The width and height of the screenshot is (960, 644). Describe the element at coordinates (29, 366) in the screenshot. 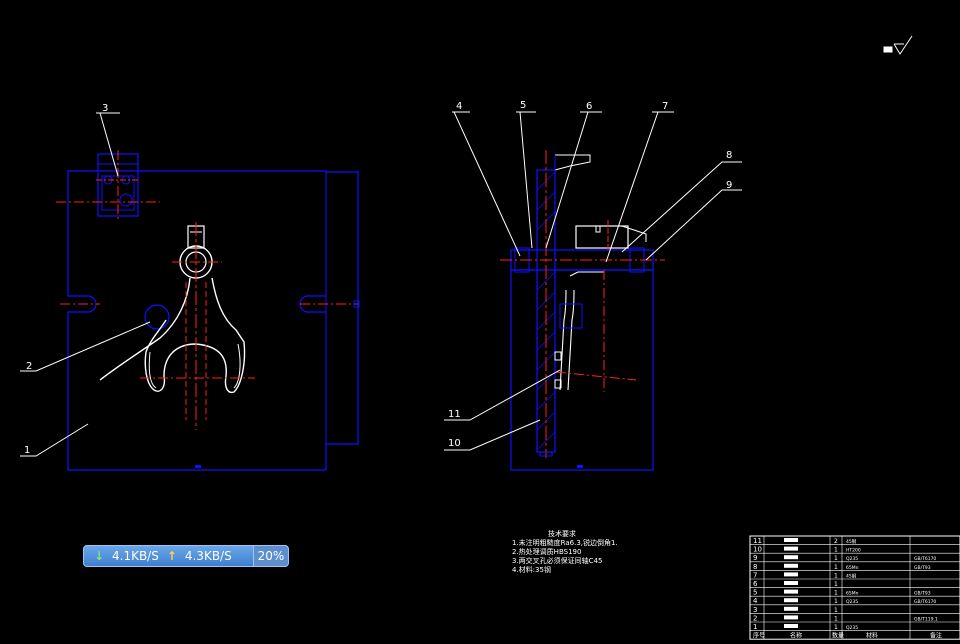

I see `balloon-2: 2` at that location.